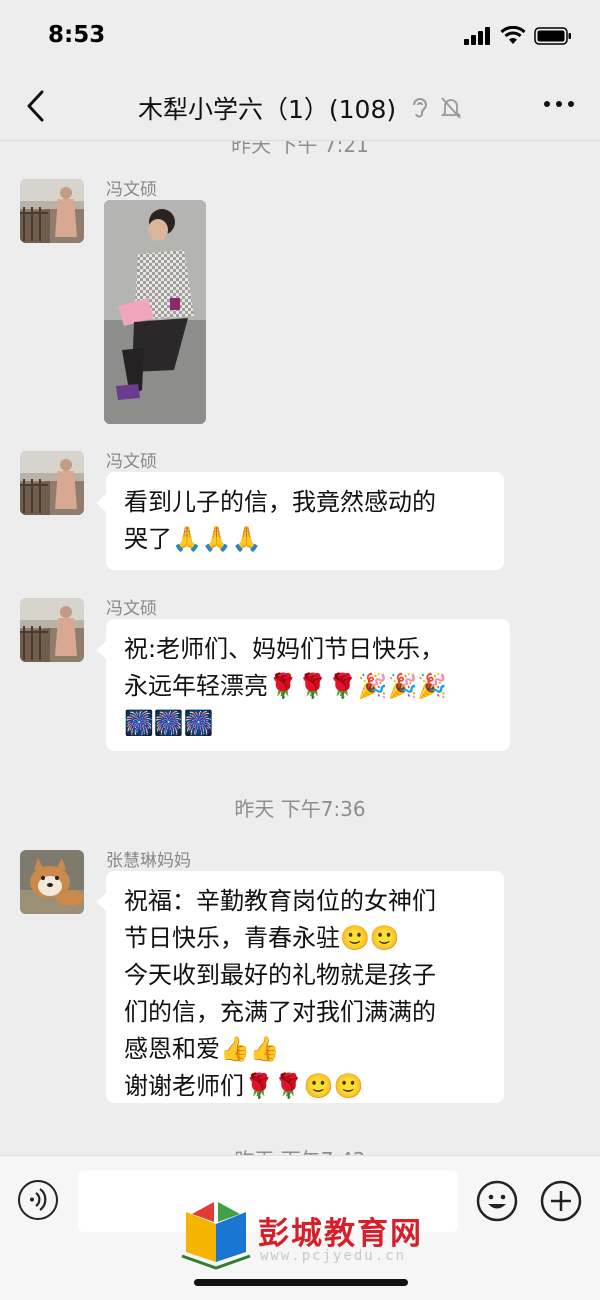 The width and height of the screenshot is (600, 1300). What do you see at coordinates (267, 109) in the screenshot?
I see `chat-title: 木犁小学六（1）(108)` at bounding box center [267, 109].